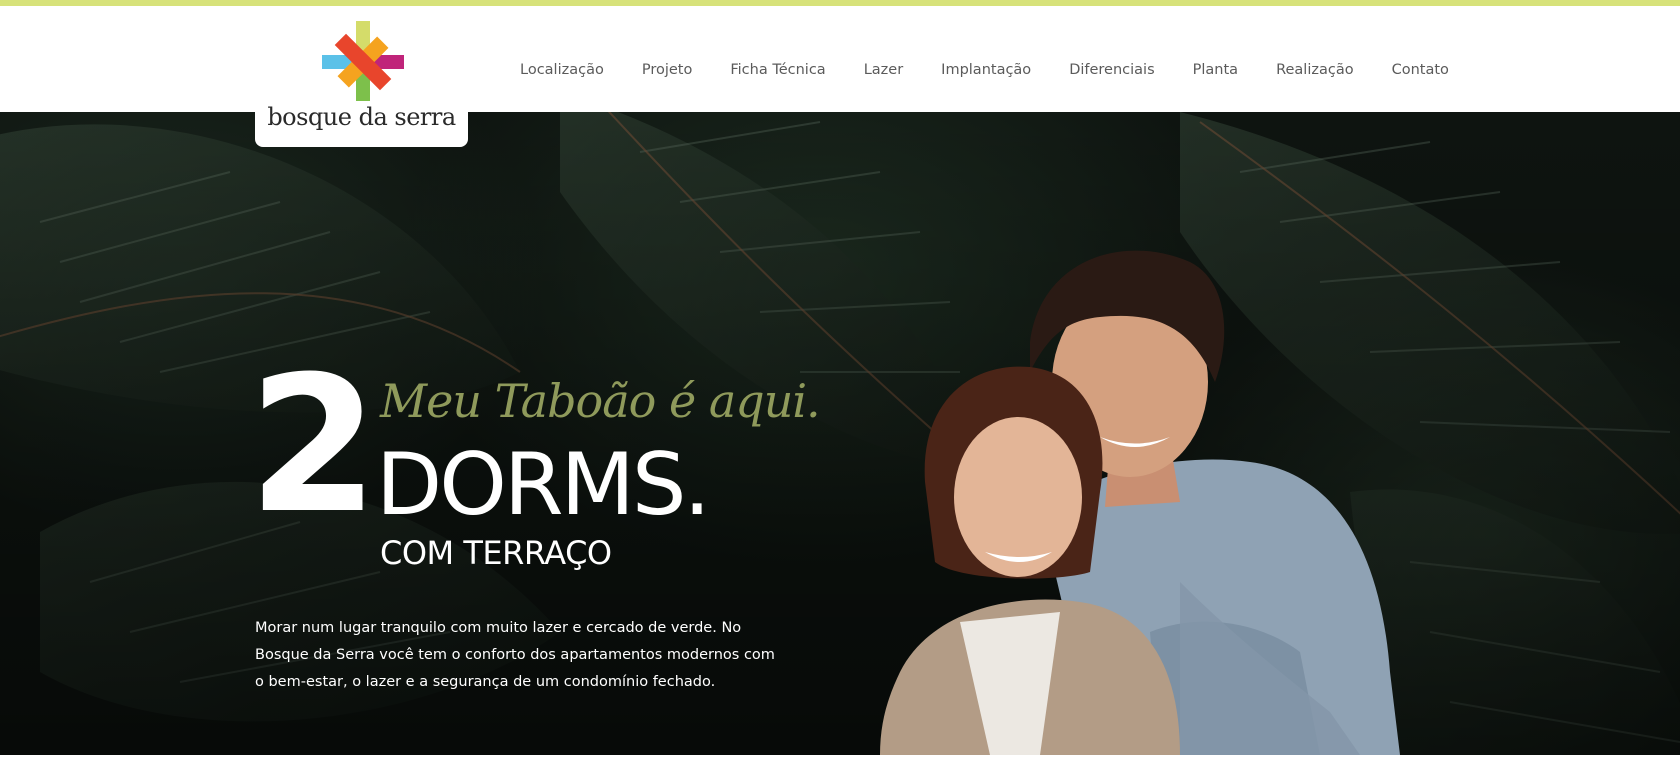 This screenshot has width=1680, height=760. What do you see at coordinates (313, 445) in the screenshot?
I see `hero-number: 2` at bounding box center [313, 445].